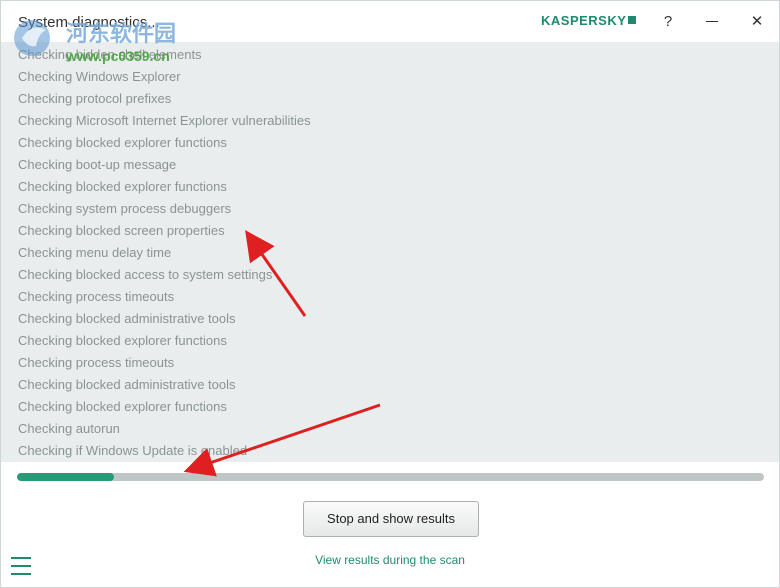 The height and width of the screenshot is (588, 780). I want to click on hamburger-menu-icon, so click(22, 567).